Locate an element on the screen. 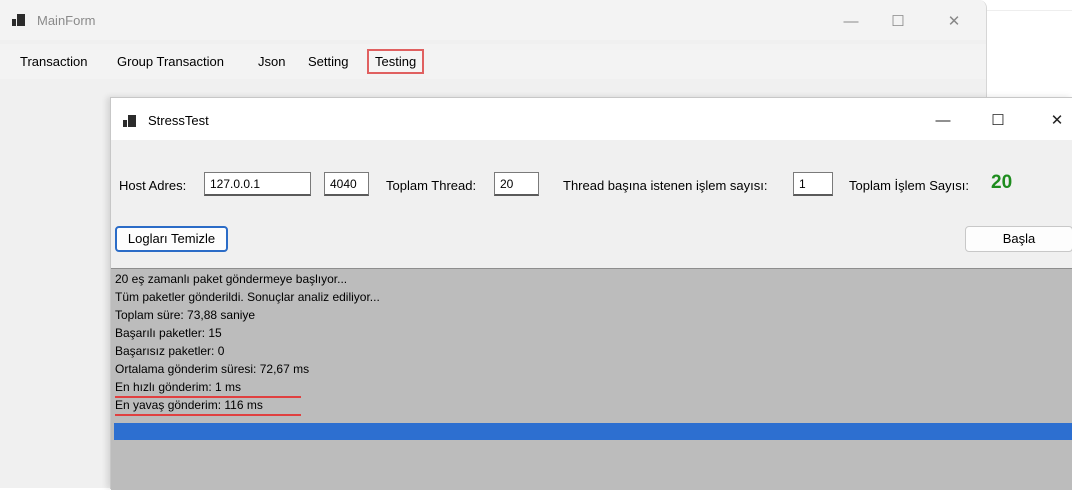 The width and height of the screenshot is (1072, 490). start-button: Başla is located at coordinates (1018, 239).